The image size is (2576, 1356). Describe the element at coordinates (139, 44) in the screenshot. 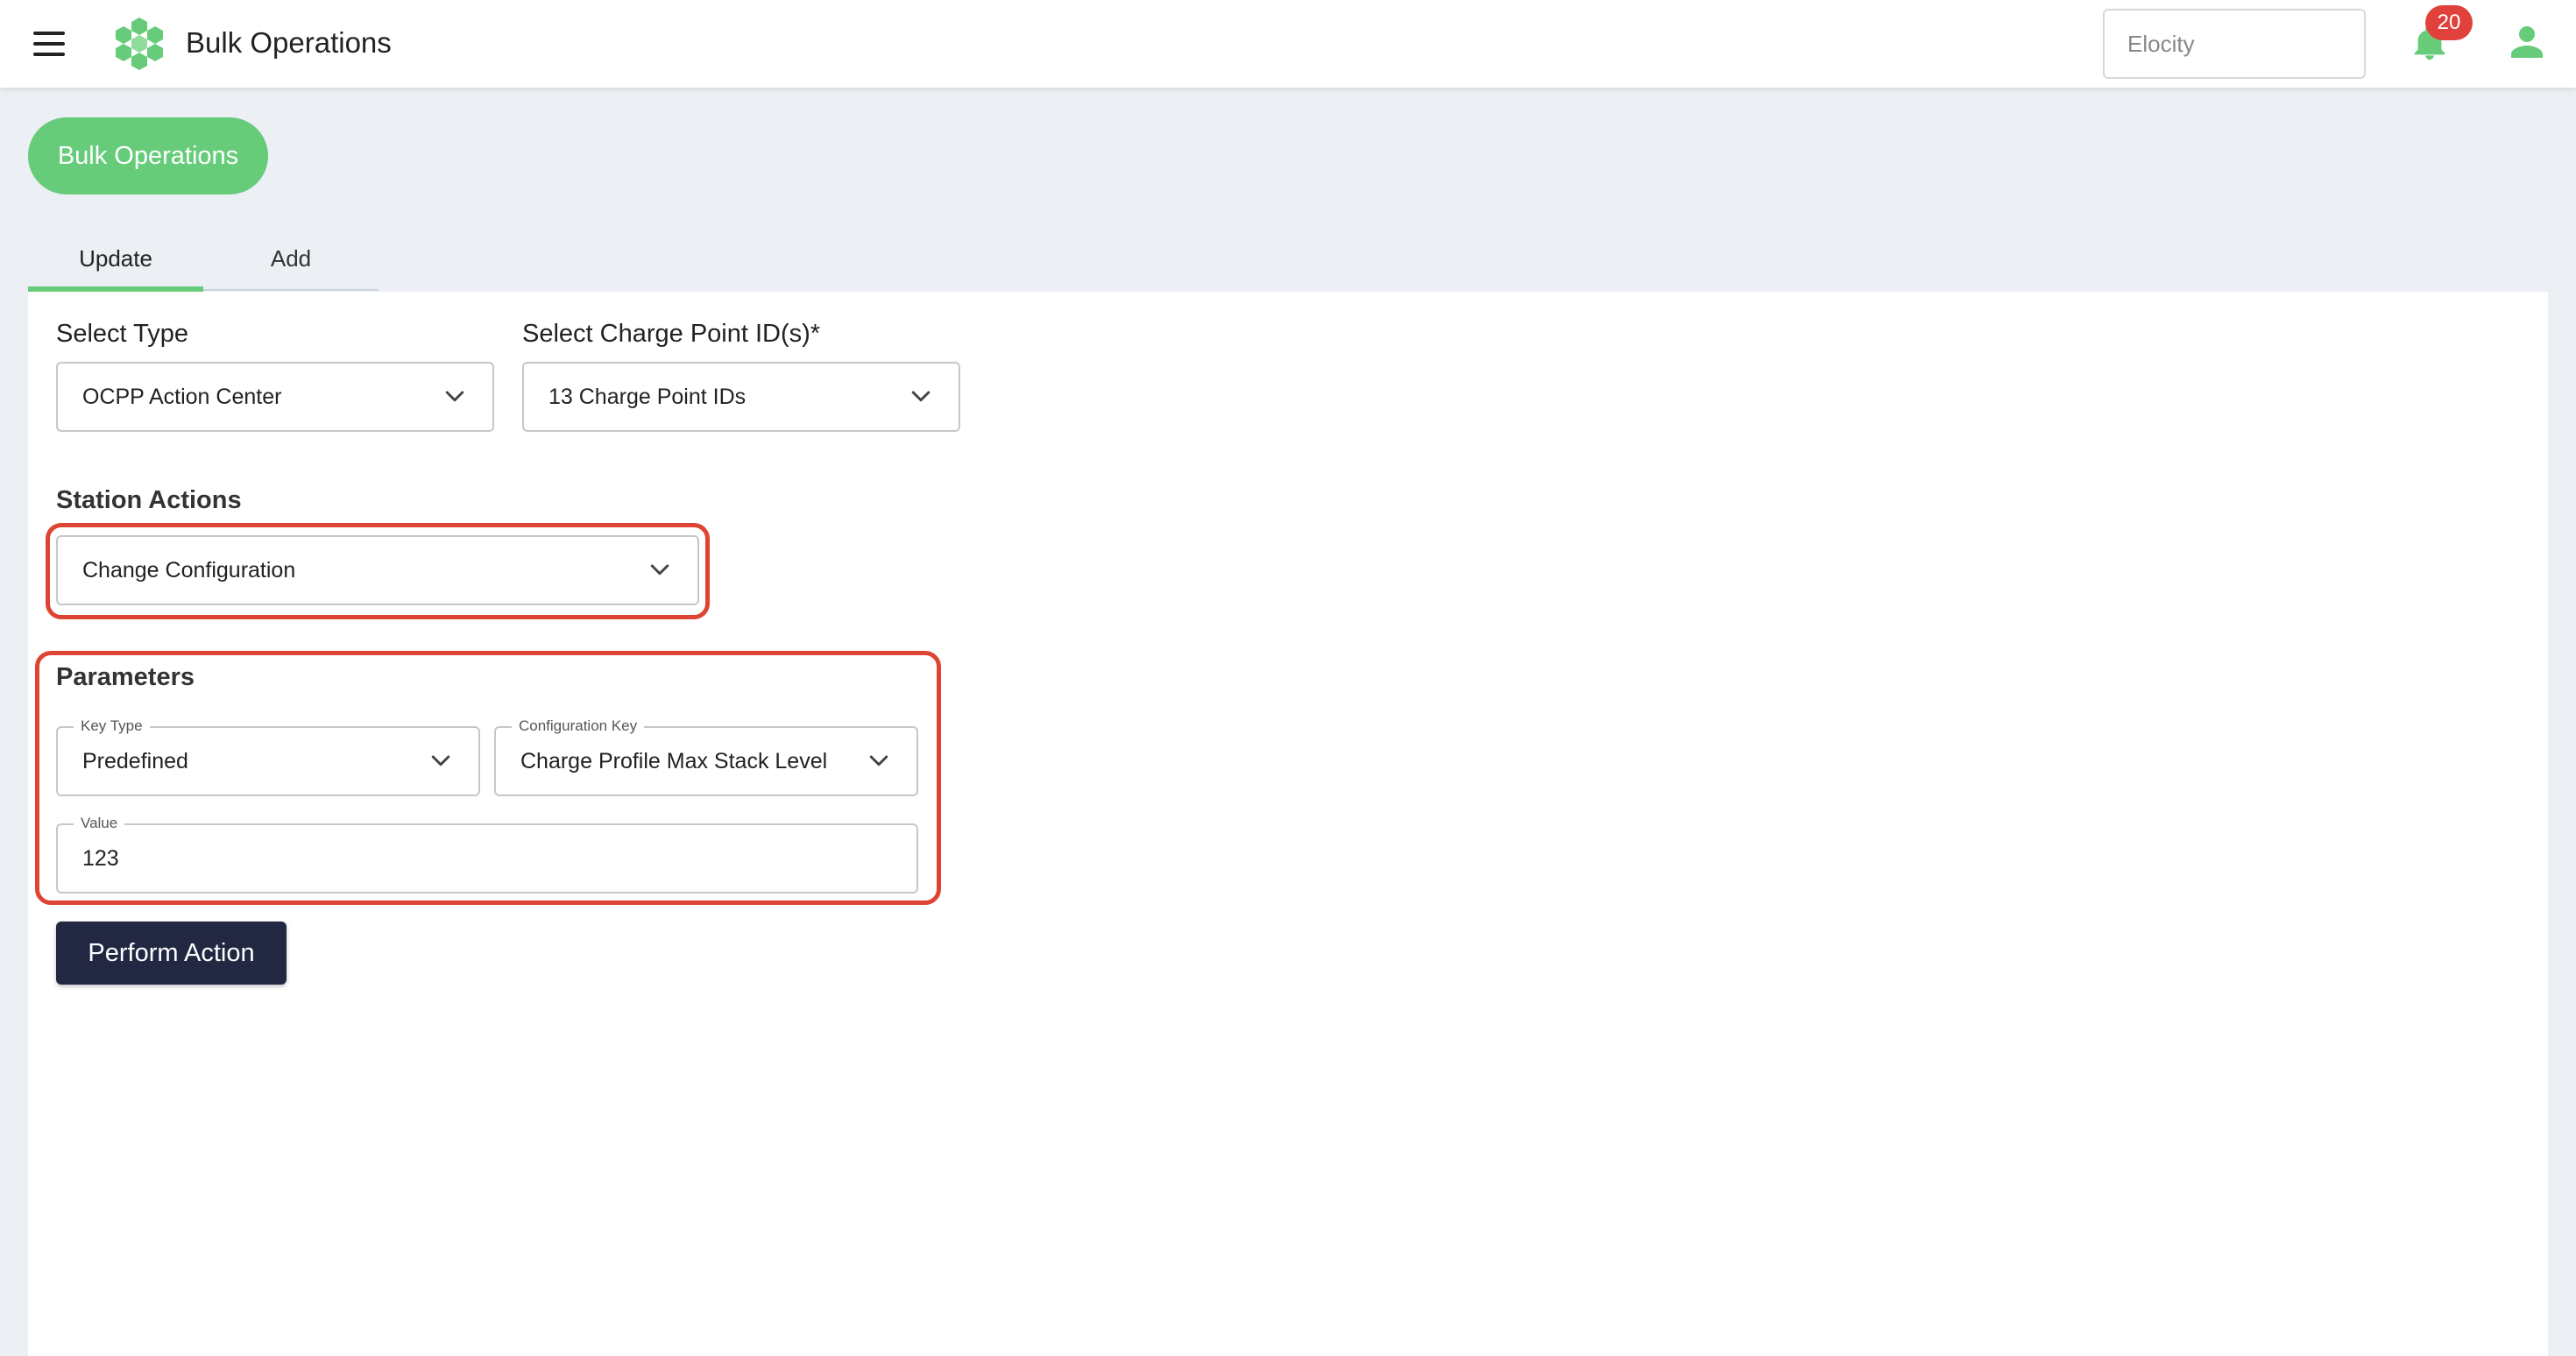

I see `hexagon-cluster-logo` at that location.